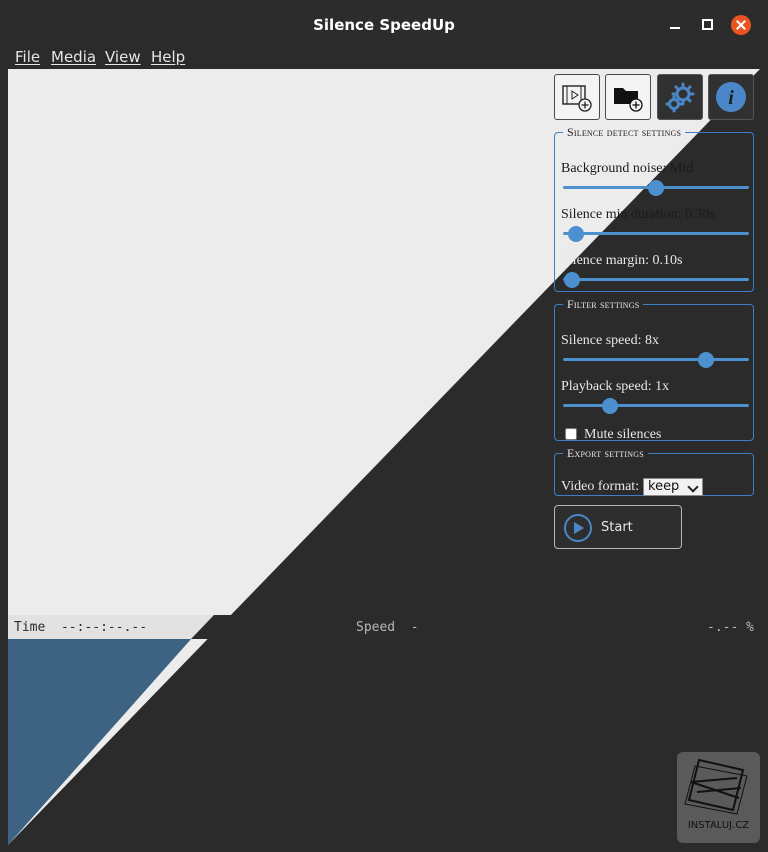 This screenshot has height=852, width=768. Describe the element at coordinates (579, 528) in the screenshot. I see `play-triangle-icon` at that location.